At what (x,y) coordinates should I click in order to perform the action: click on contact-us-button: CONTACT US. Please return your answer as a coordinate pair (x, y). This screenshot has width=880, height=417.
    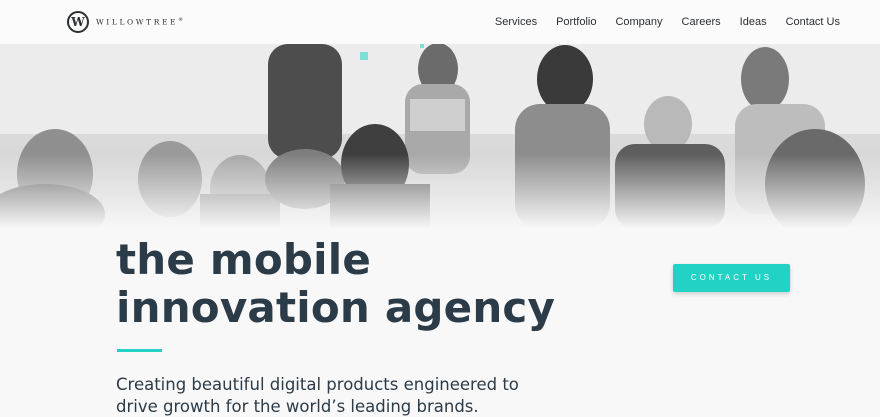
    Looking at the image, I should click on (731, 278).